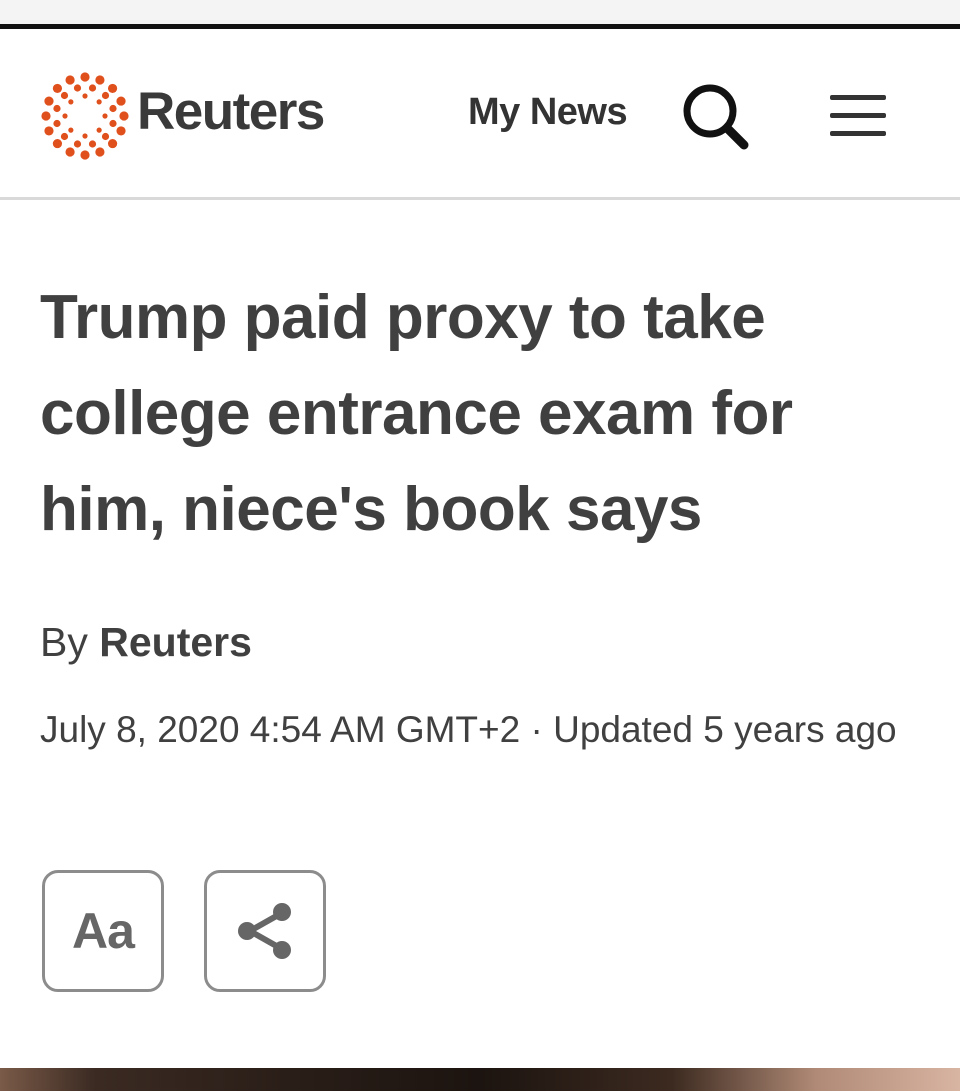  Describe the element at coordinates (85, 116) in the screenshot. I see `reuters-logo` at that location.